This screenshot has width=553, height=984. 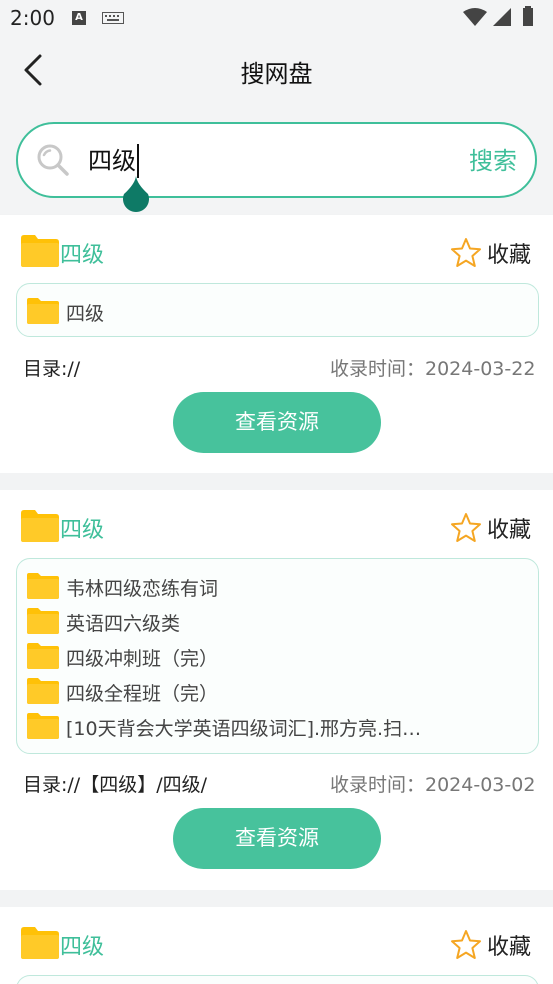 I want to click on wifi-icon, so click(x=475, y=17).